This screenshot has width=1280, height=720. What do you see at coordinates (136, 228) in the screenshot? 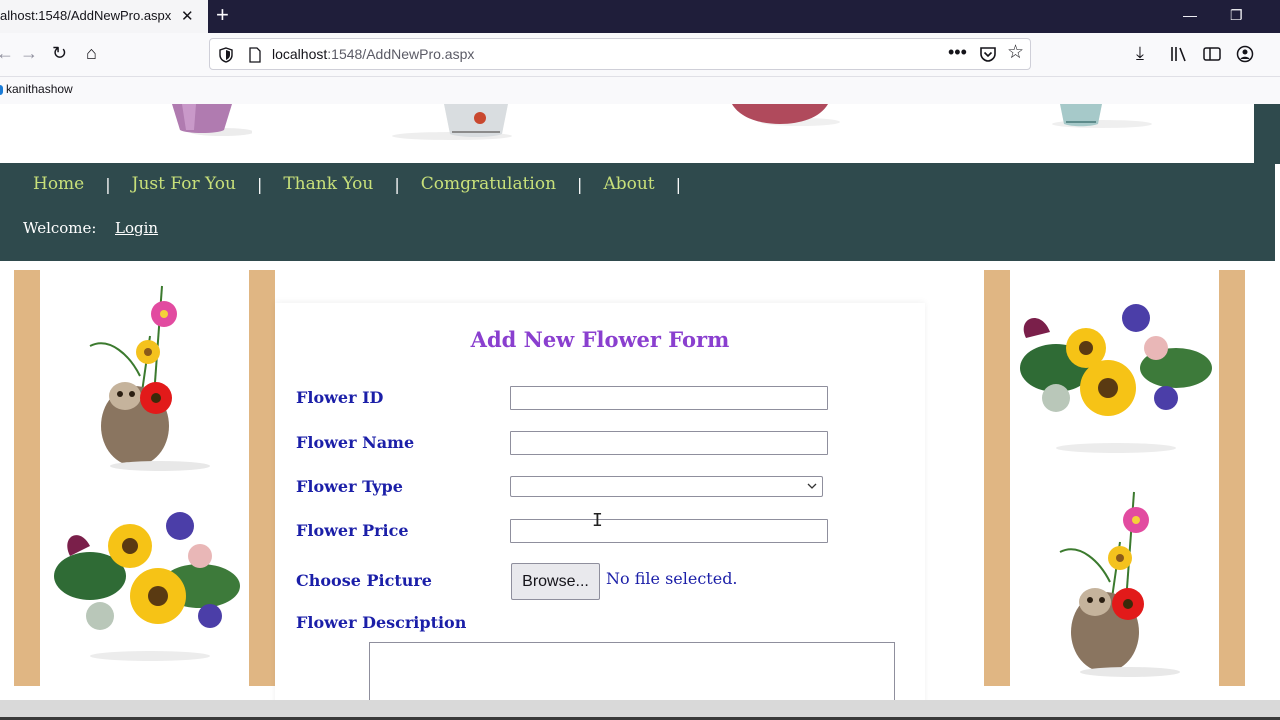
I see `login-link: Login` at bounding box center [136, 228].